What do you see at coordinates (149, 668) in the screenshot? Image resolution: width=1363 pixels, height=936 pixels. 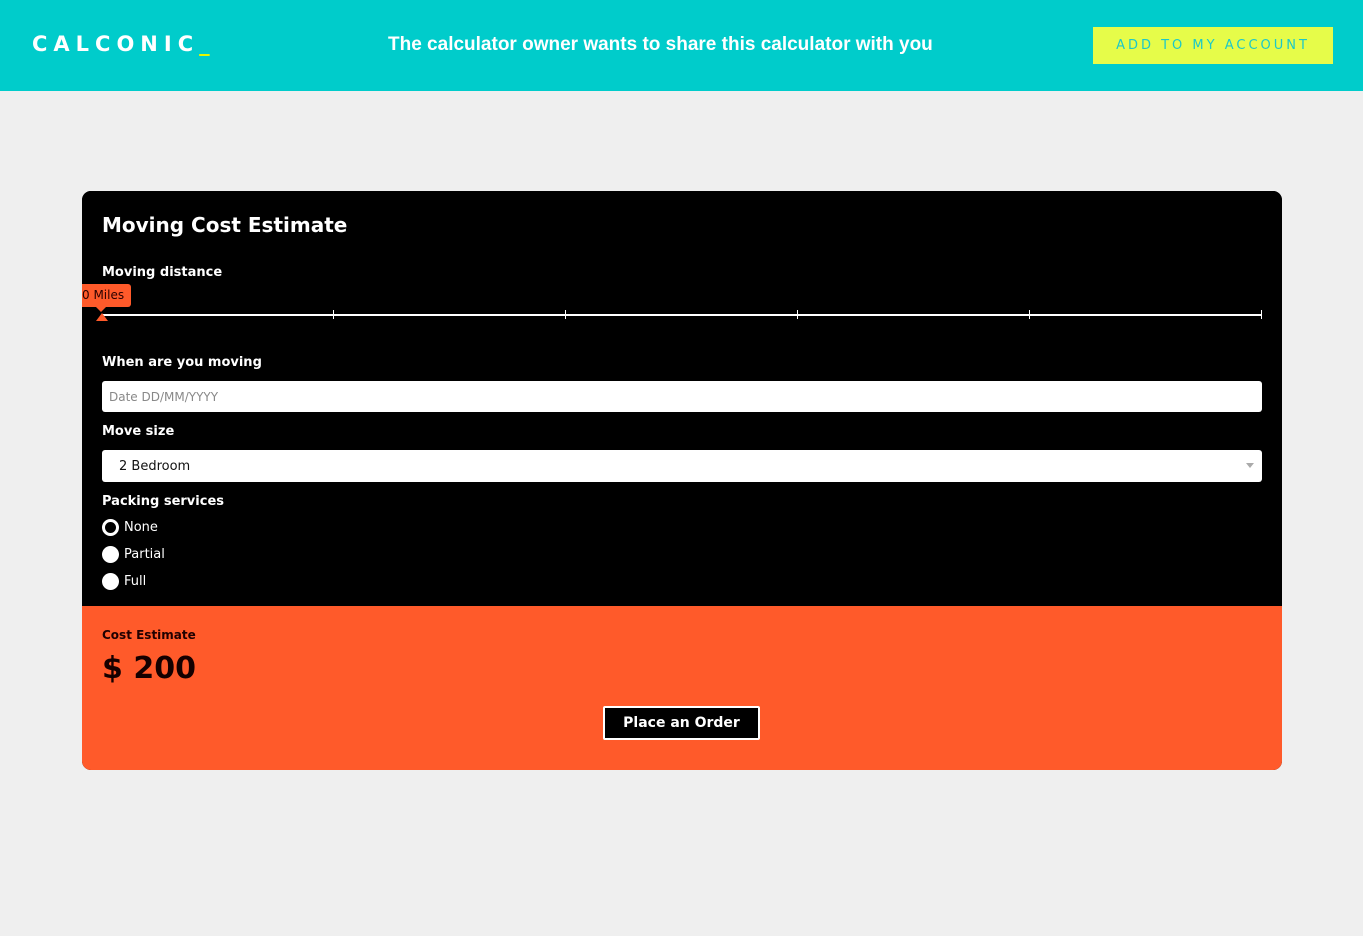 I see `cost-estimate-value: $ 200` at bounding box center [149, 668].